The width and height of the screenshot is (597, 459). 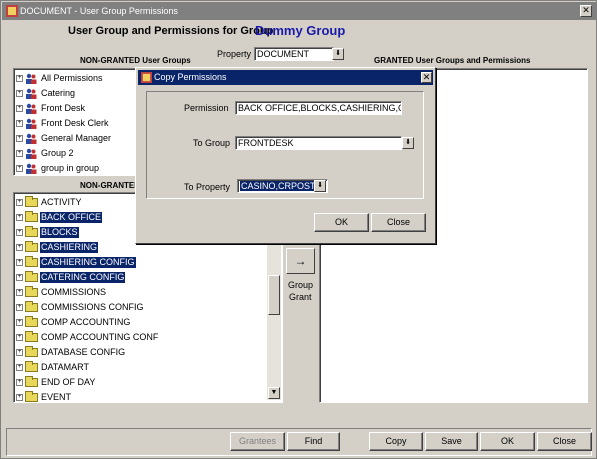 What do you see at coordinates (507, 441) in the screenshot?
I see `ok-button: OK` at bounding box center [507, 441].